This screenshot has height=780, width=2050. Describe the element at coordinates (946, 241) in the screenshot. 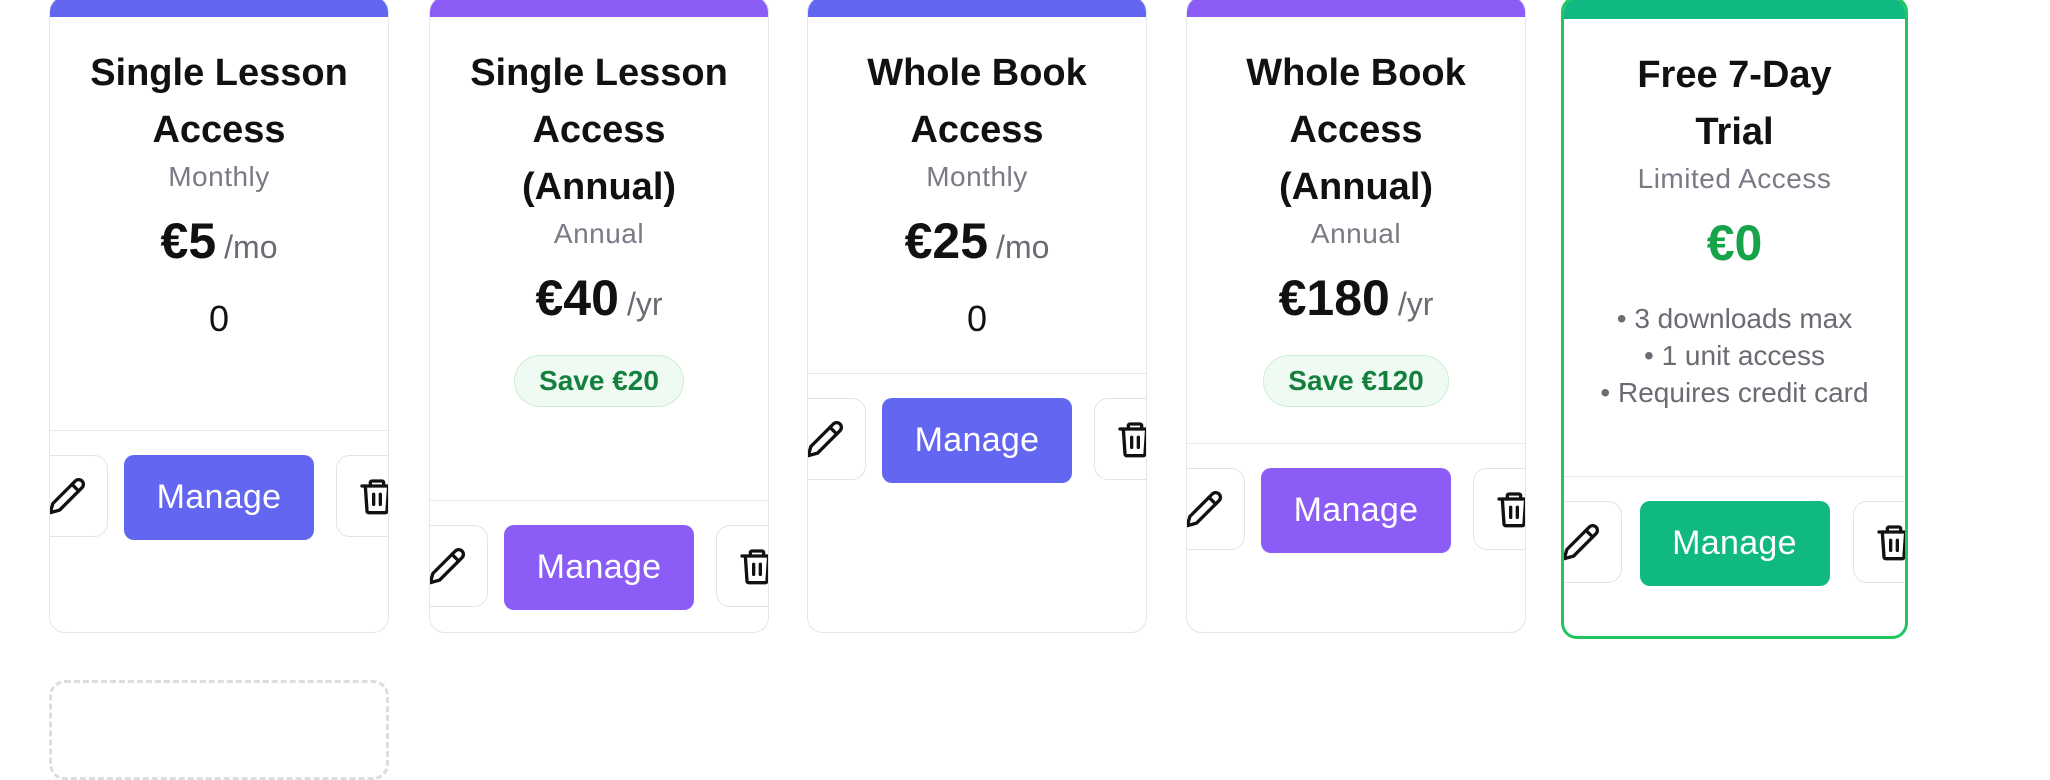

I see `plan-price: €25` at that location.